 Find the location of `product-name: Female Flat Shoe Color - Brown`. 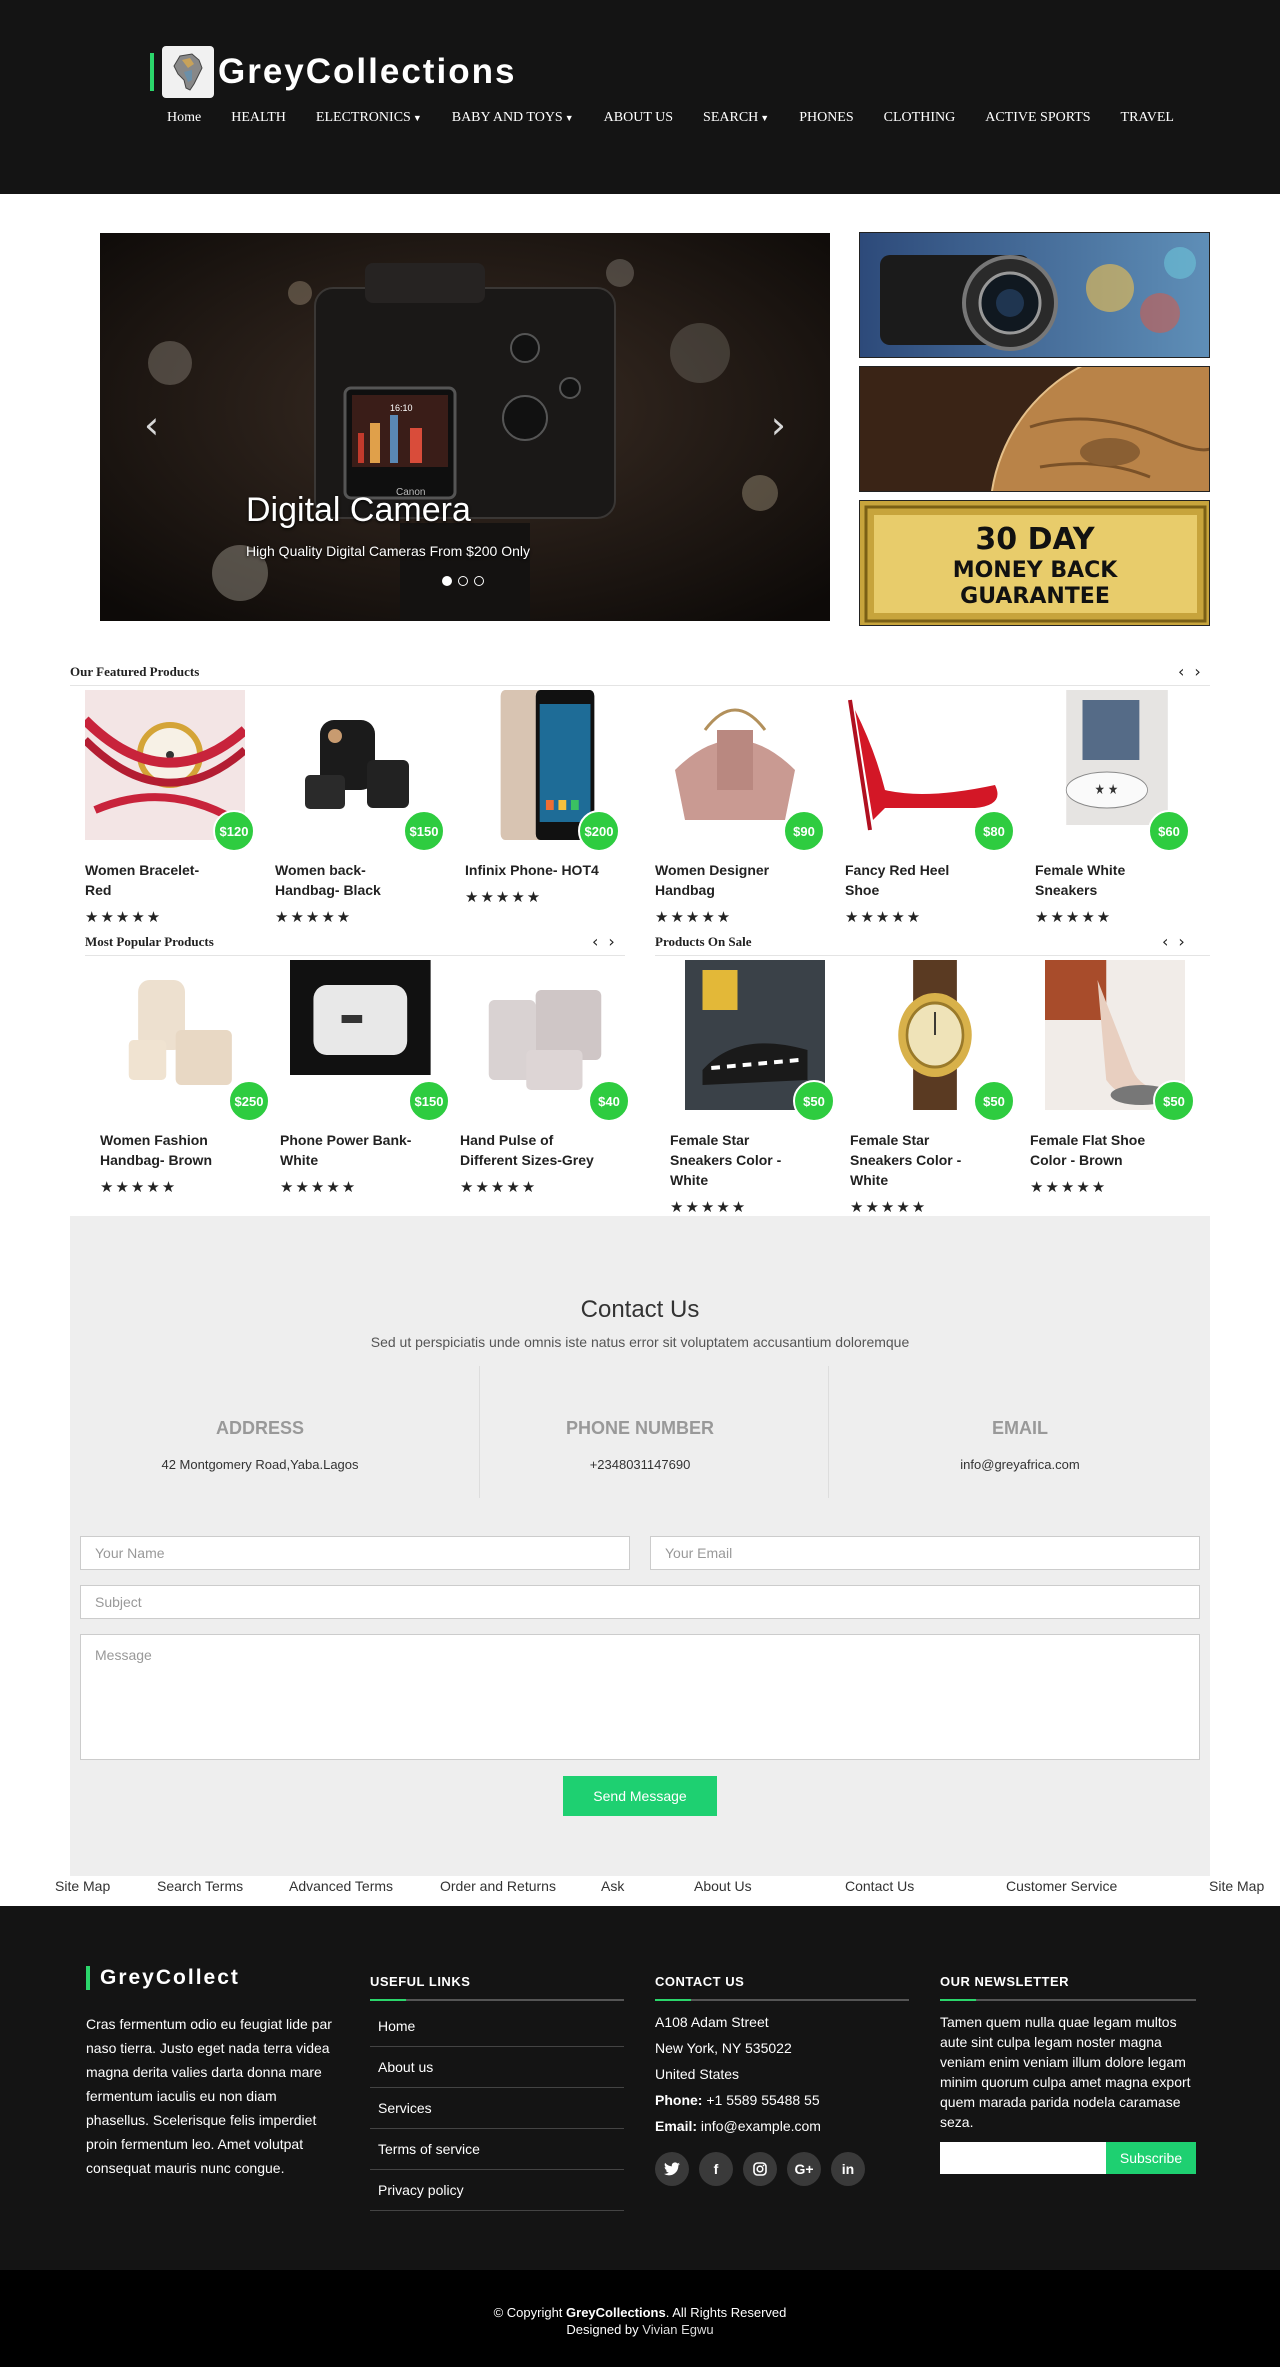

product-name: Female Flat Shoe Color - Brown is located at coordinates (1097, 1150).